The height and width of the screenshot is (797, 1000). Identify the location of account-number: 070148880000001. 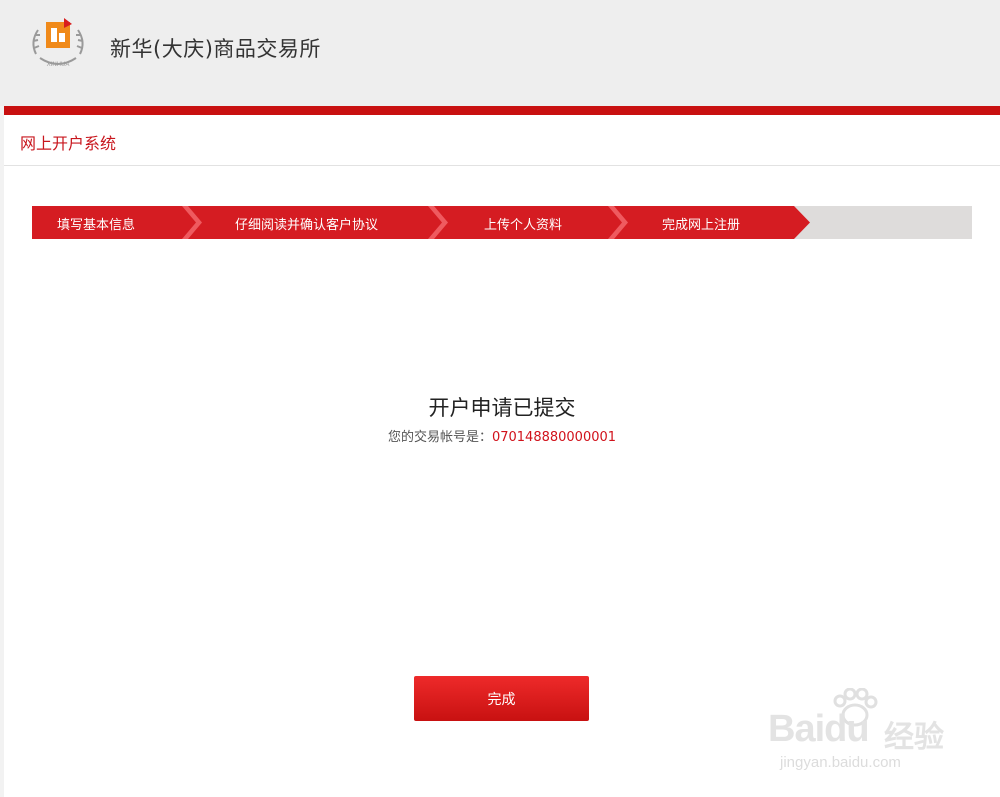
(554, 437).